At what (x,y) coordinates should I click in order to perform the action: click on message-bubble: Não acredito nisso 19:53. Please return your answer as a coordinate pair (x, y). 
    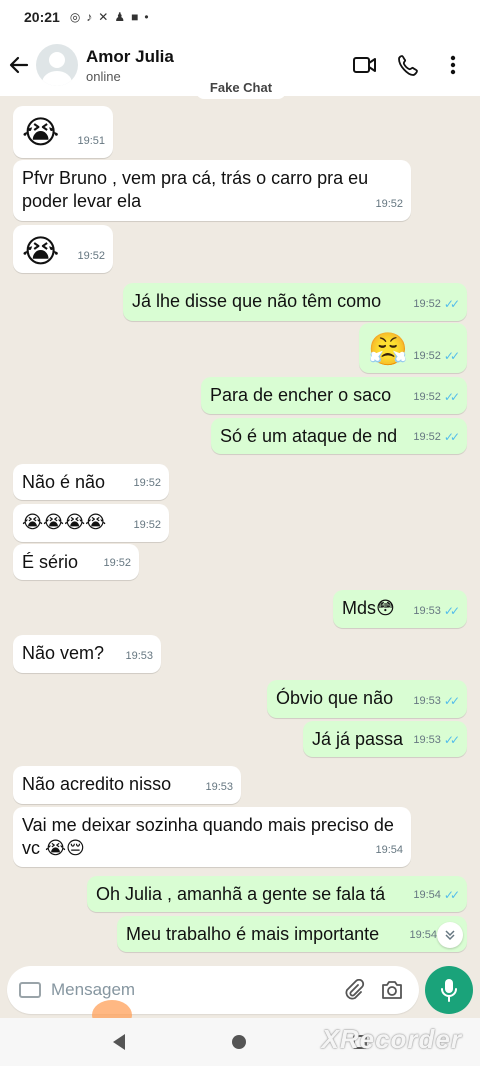
    Looking at the image, I should click on (127, 785).